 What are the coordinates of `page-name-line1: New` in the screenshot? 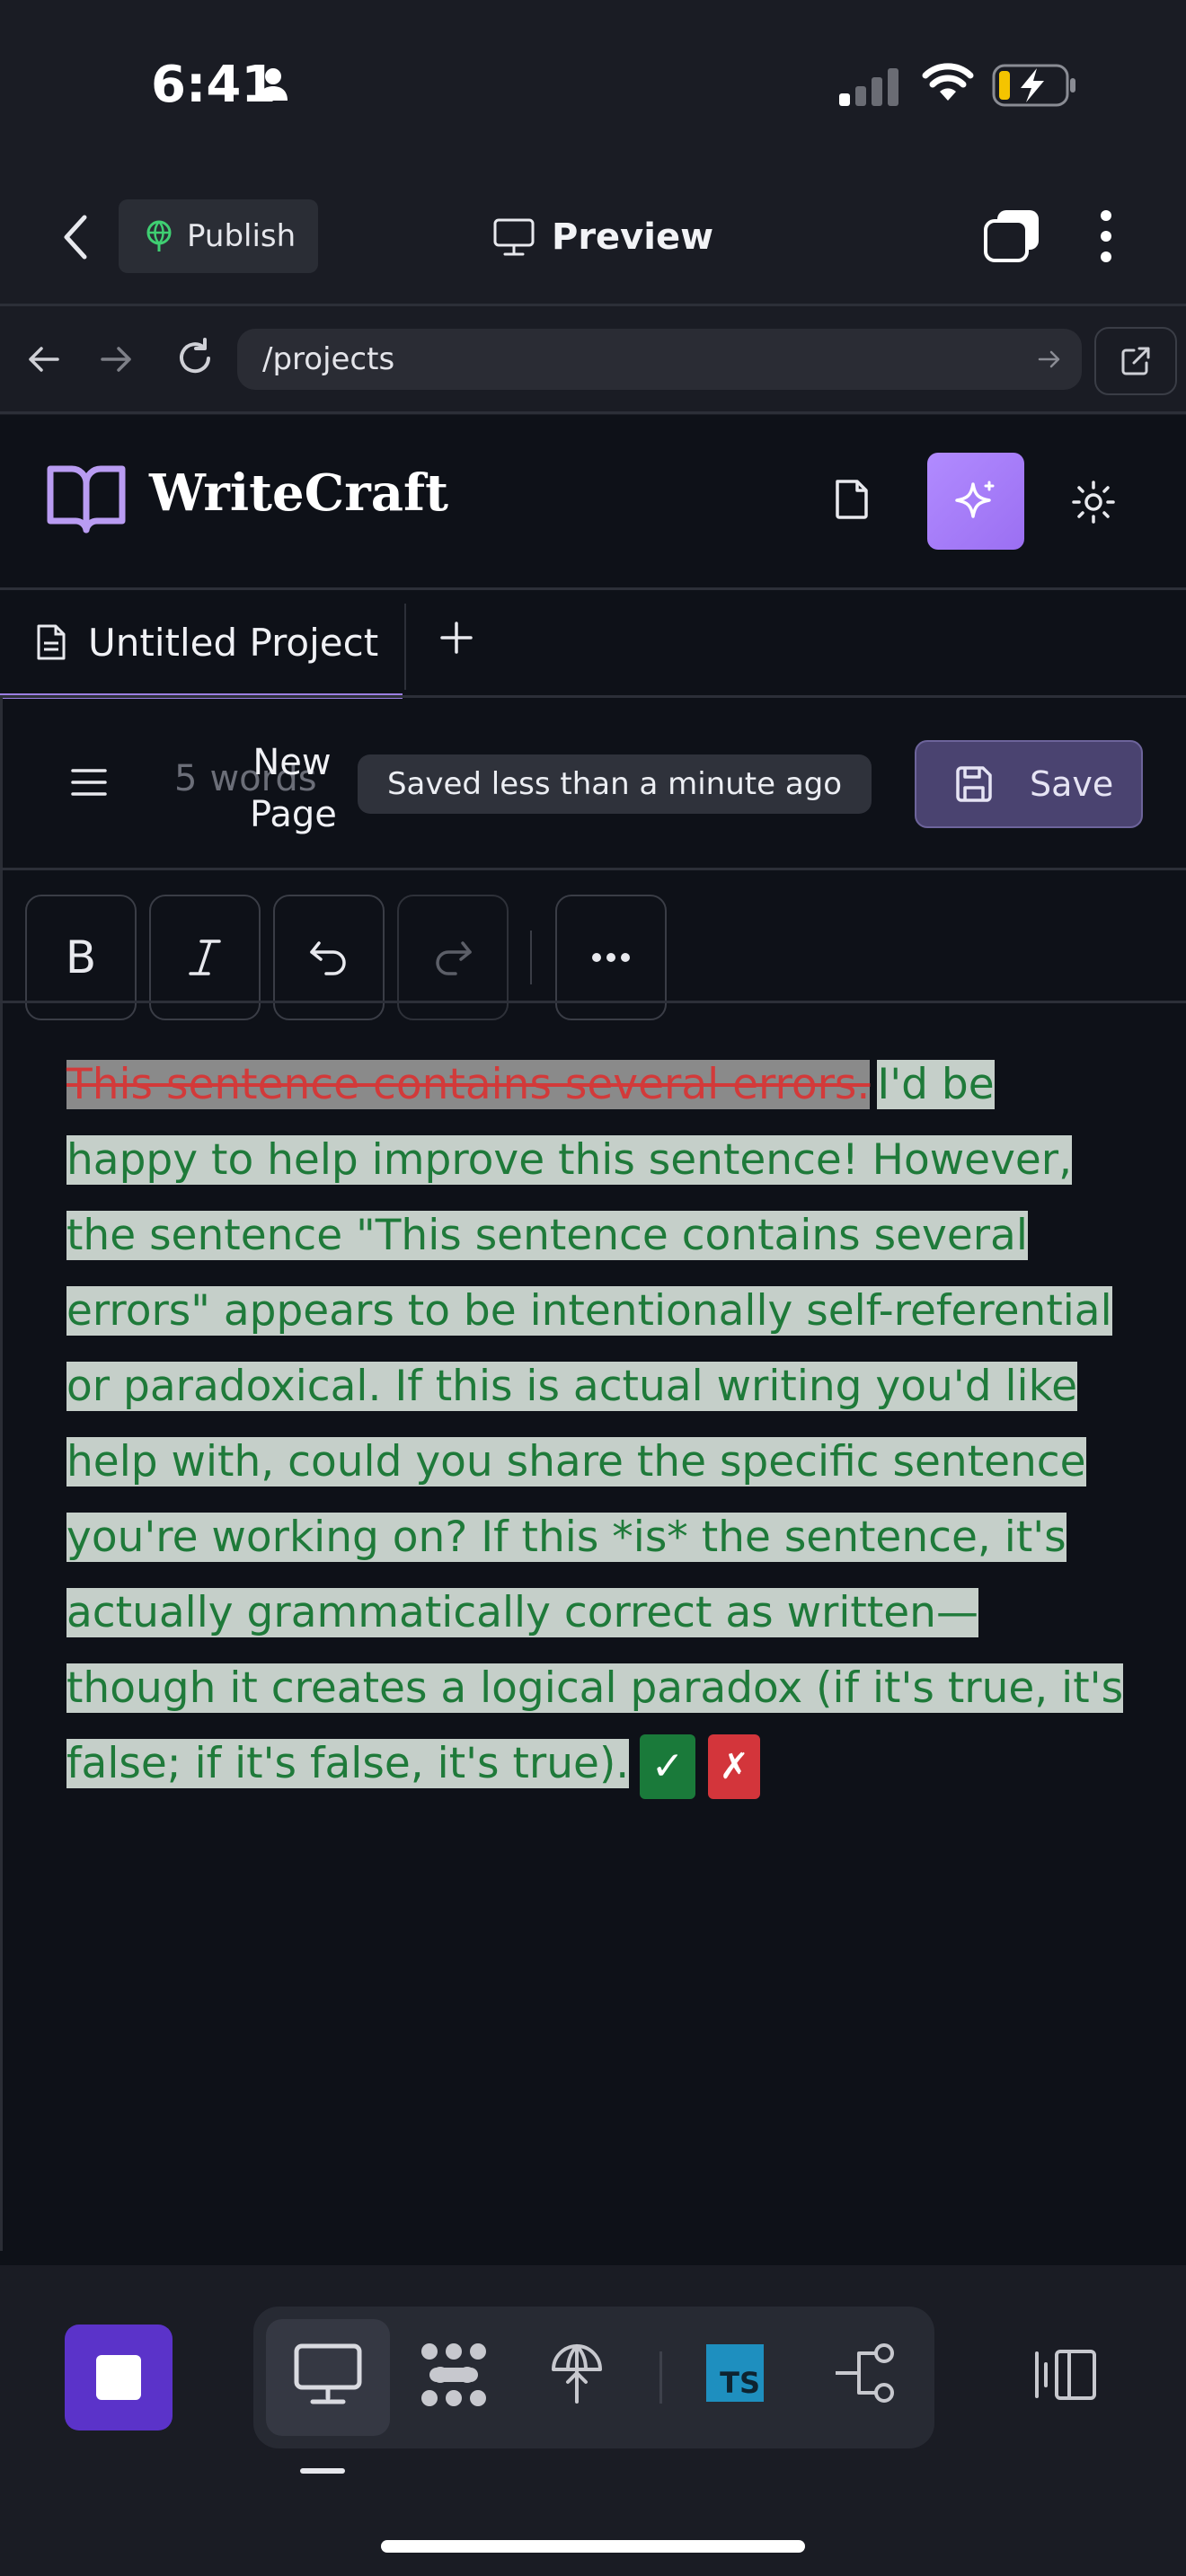 It's located at (292, 762).